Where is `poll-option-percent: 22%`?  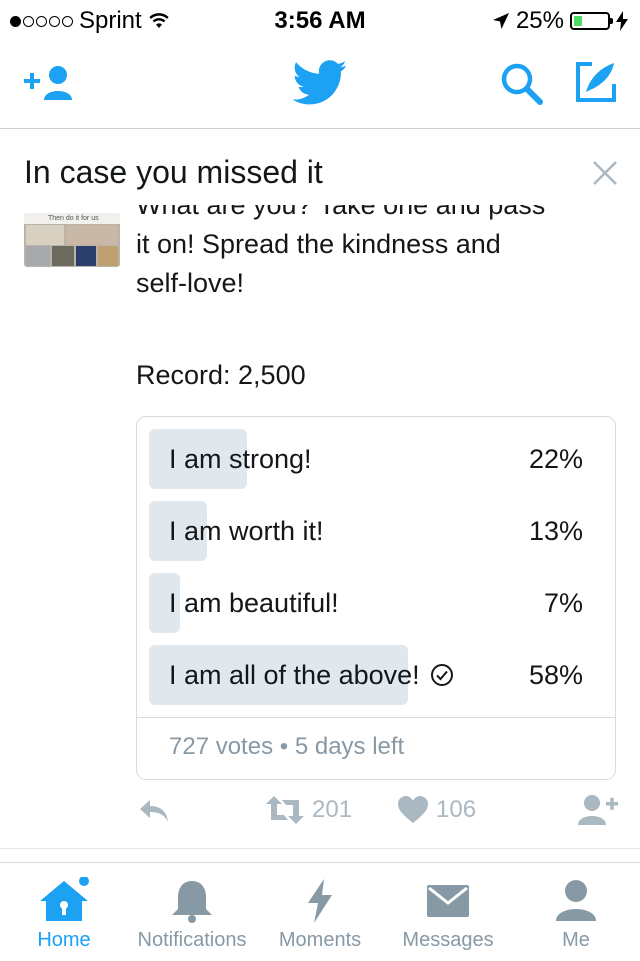
poll-option-percent: 22% is located at coordinates (555, 459).